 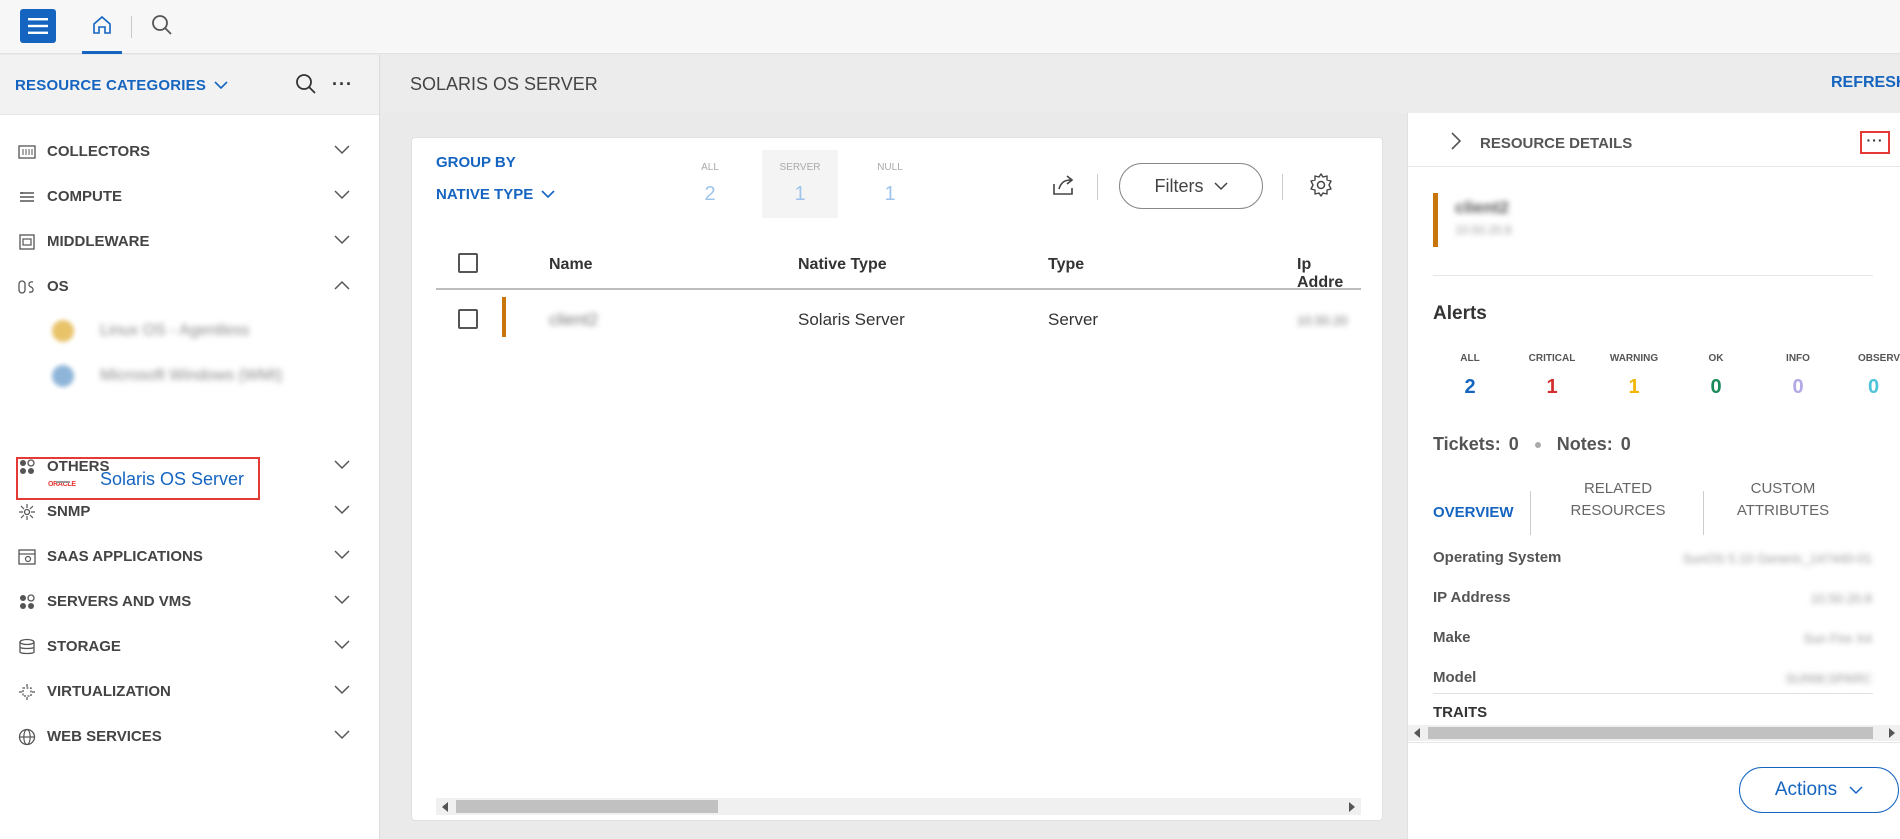 I want to click on tab-related-resources: RELATED RESOURCES, so click(x=1618, y=500).